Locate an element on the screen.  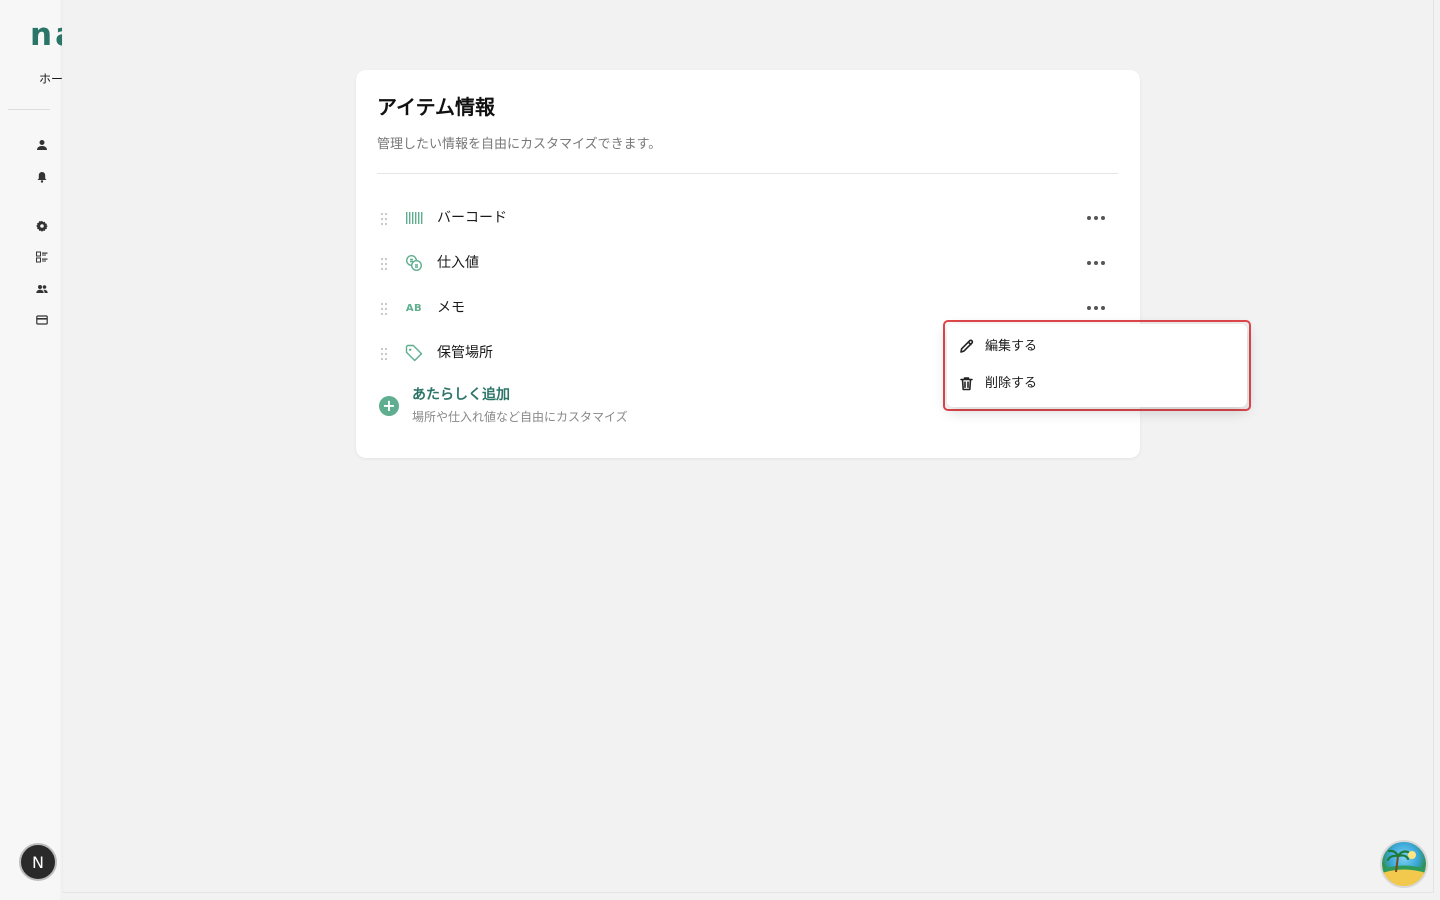
edit-label: 編集する is located at coordinates (1011, 346).